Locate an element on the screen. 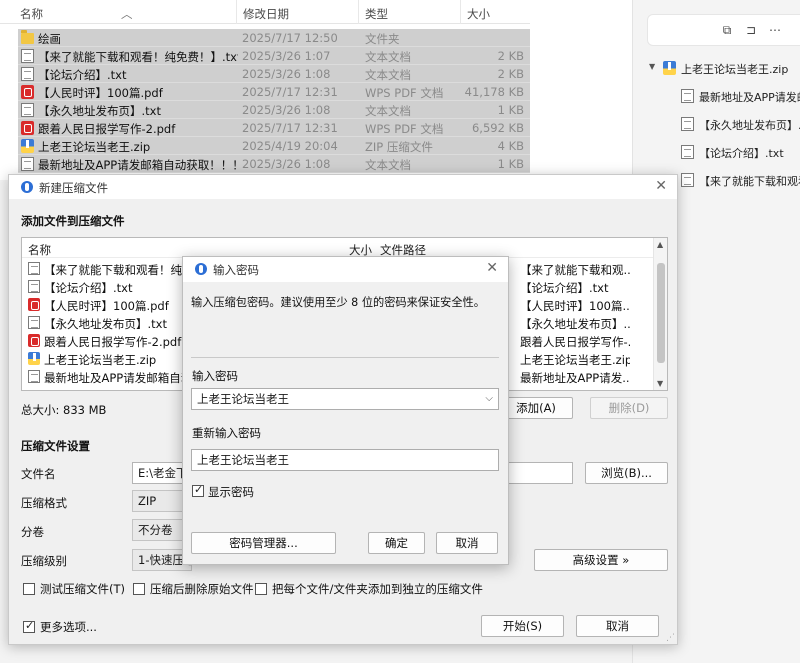 This screenshot has width=800, height=663. divider is located at coordinates (345, 357).